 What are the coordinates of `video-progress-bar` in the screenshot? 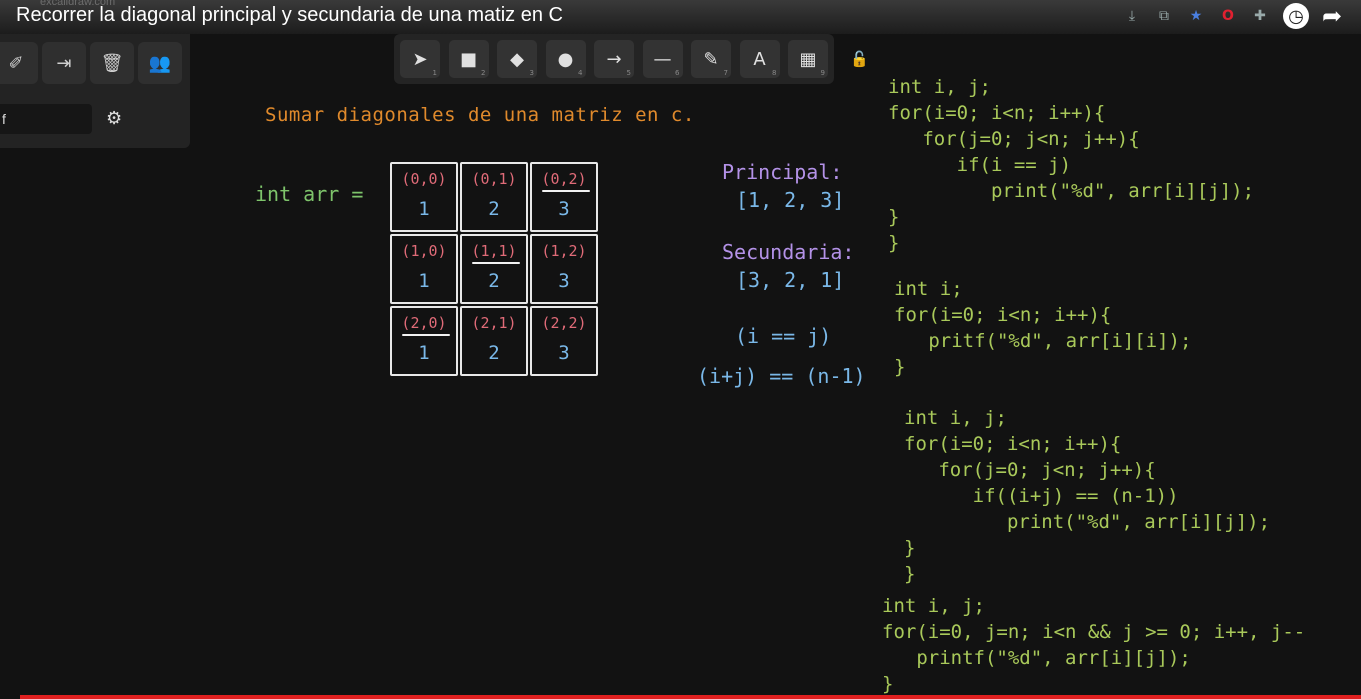 It's located at (690, 697).